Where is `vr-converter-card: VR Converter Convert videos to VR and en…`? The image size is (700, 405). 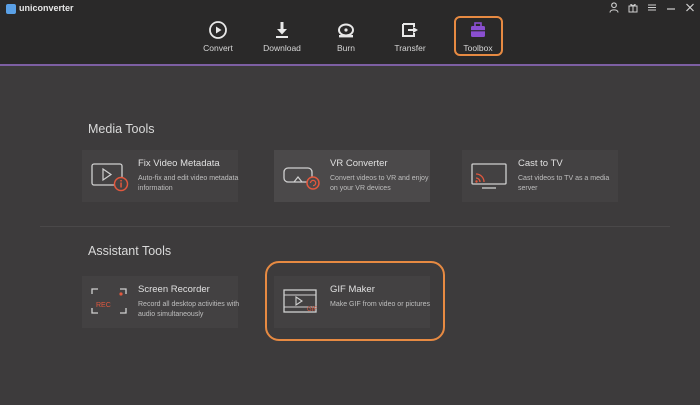
vr-converter-card: VR Converter Convert videos to VR and en… is located at coordinates (352, 176).